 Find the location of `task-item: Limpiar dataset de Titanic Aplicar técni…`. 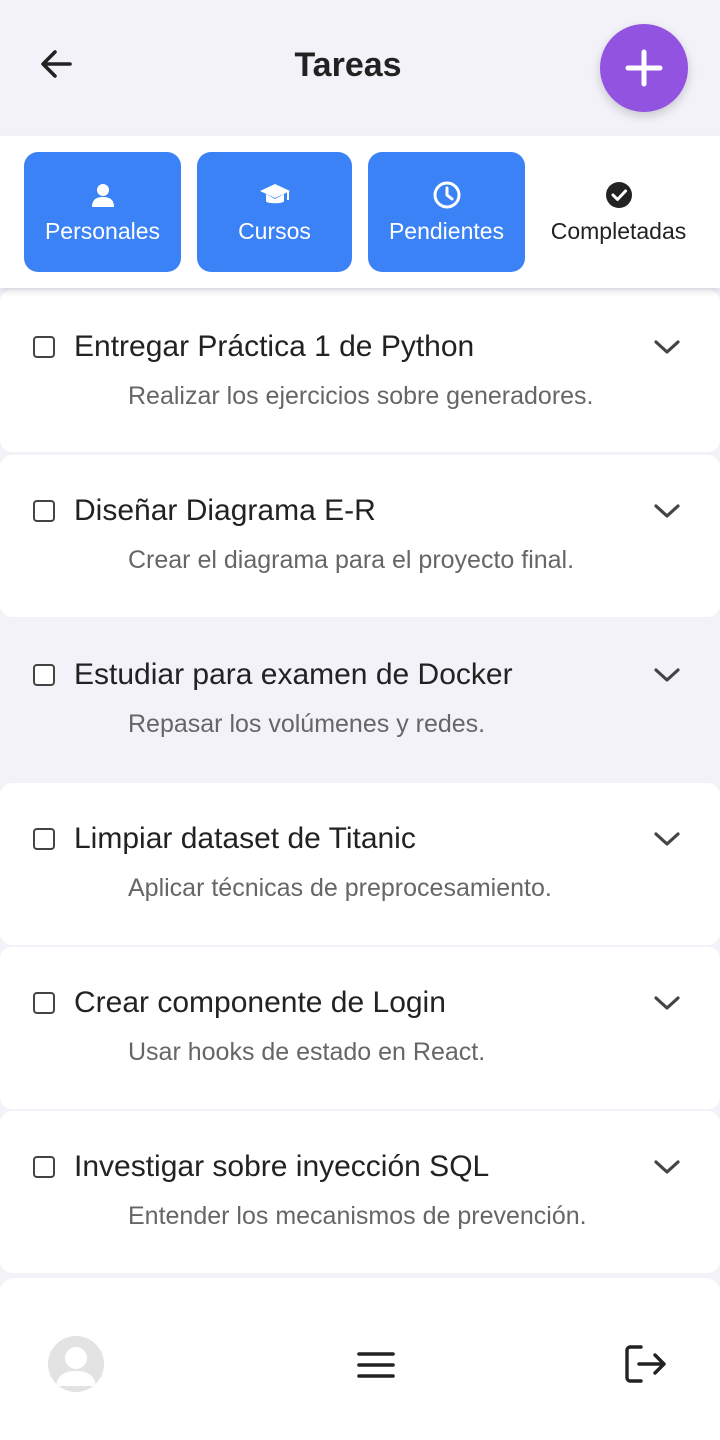

task-item: Limpiar dataset de Titanic Aplicar técni… is located at coordinates (360, 864).